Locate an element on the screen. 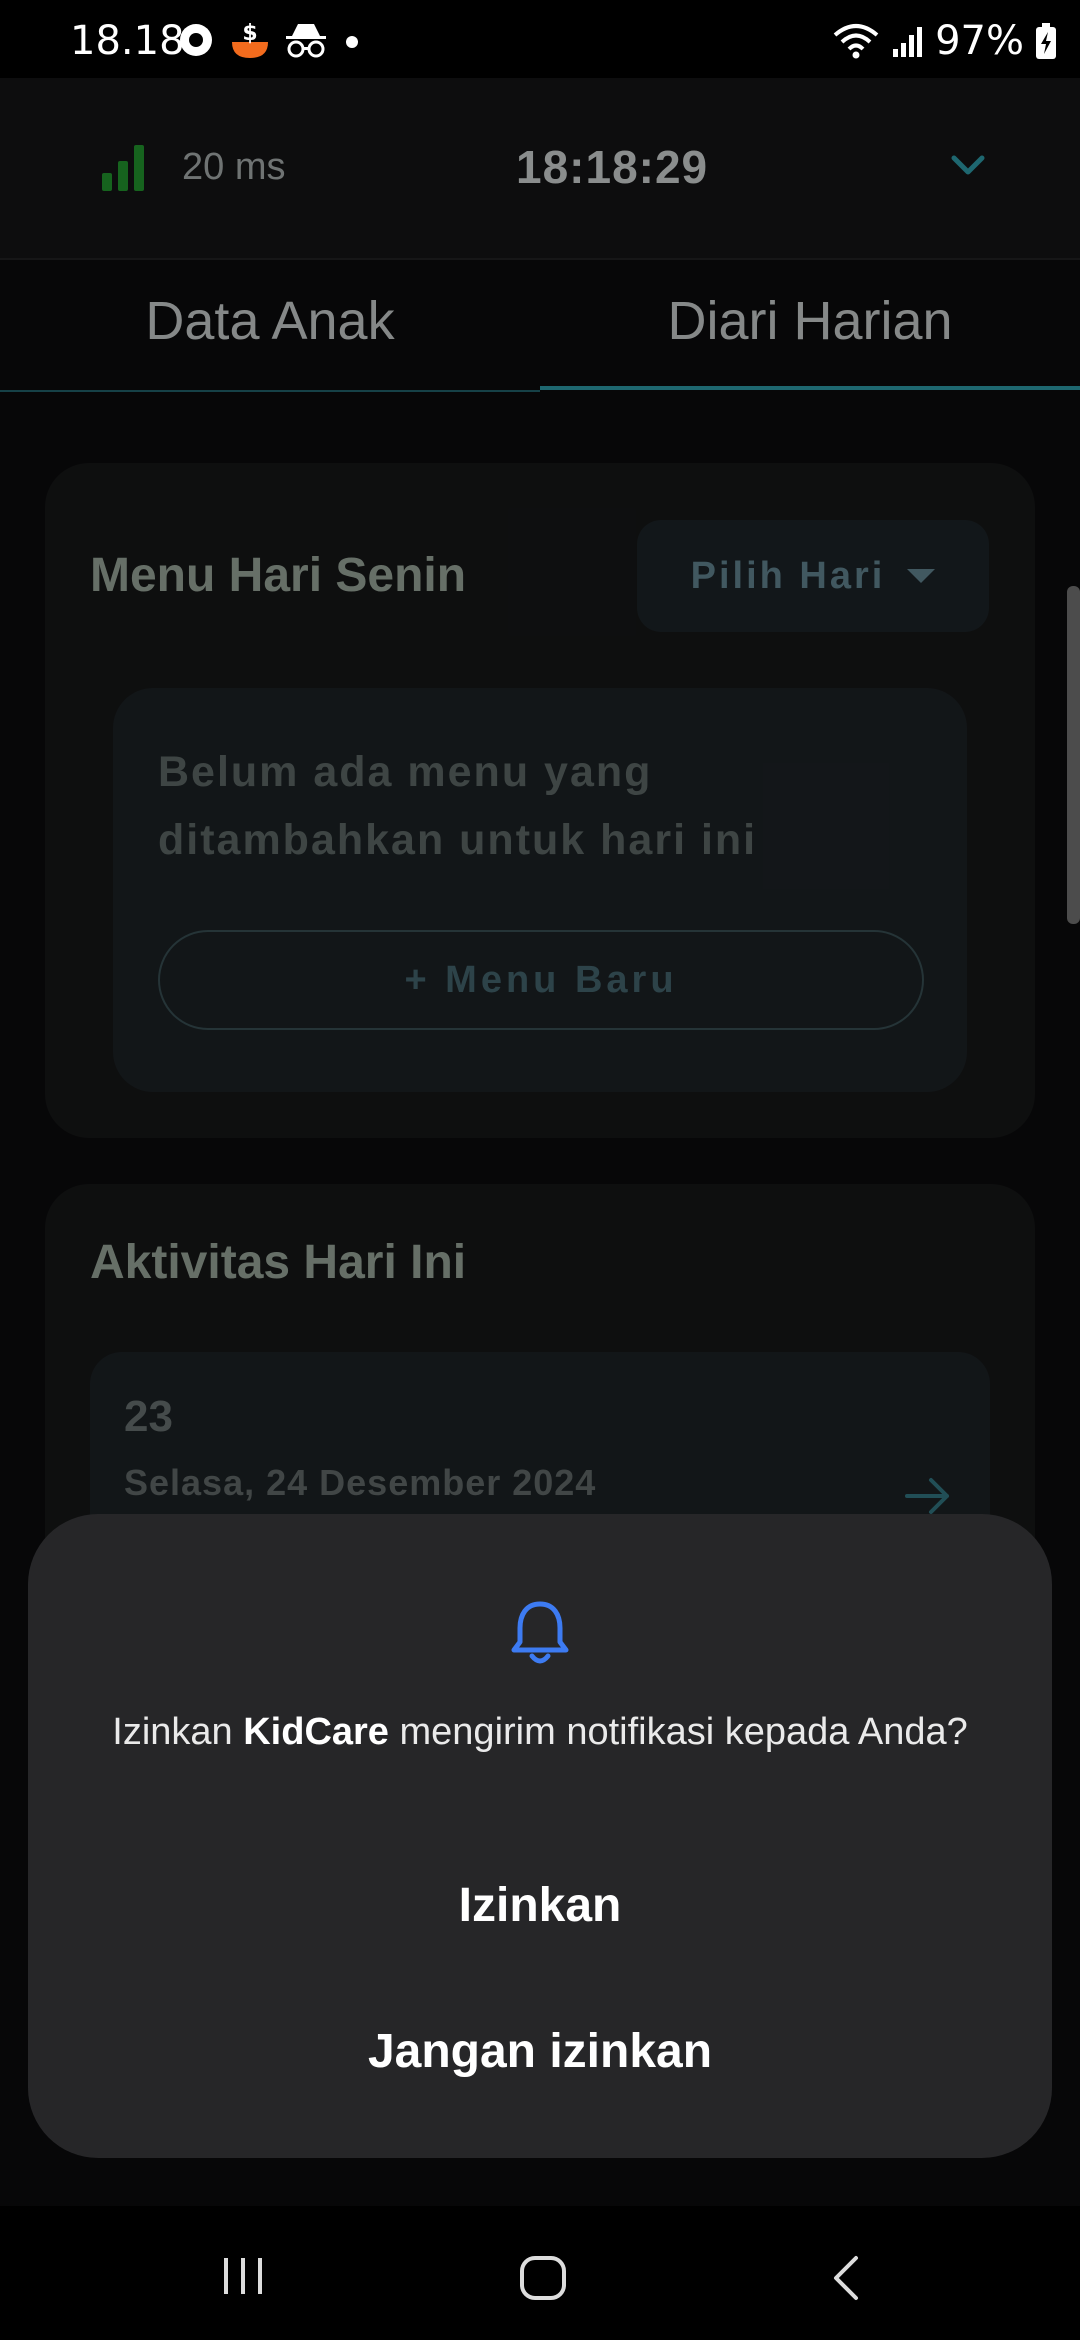 The height and width of the screenshot is (2340, 1080). bell-icon is located at coordinates (540, 1632).